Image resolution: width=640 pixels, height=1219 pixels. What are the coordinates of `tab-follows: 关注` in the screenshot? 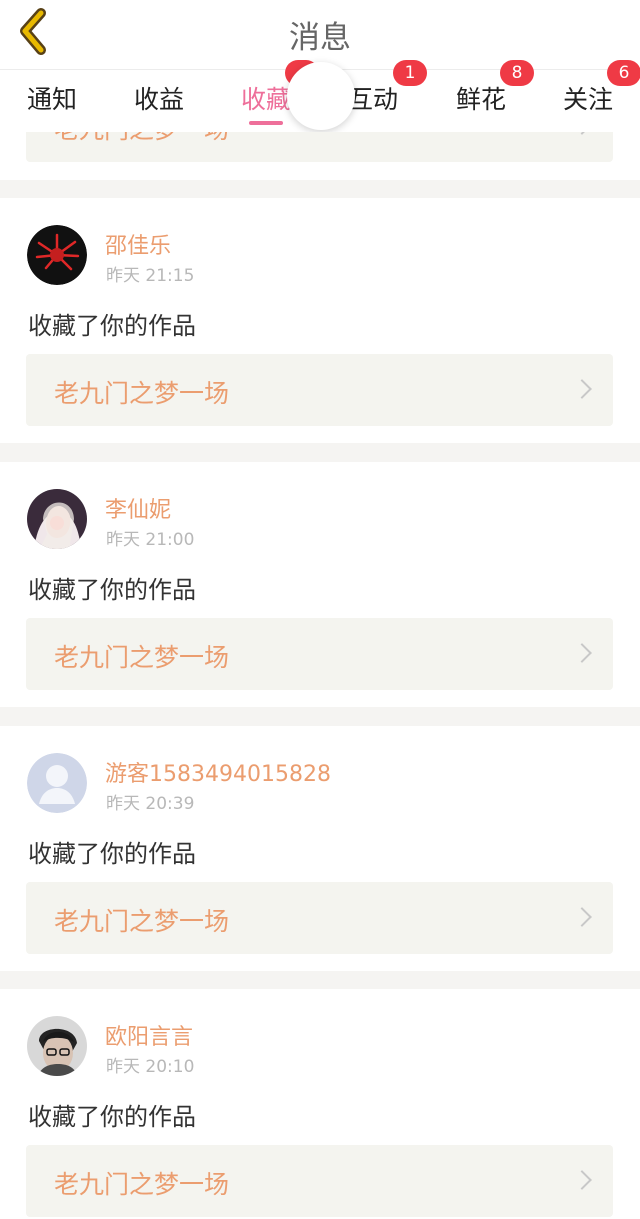 It's located at (588, 98).